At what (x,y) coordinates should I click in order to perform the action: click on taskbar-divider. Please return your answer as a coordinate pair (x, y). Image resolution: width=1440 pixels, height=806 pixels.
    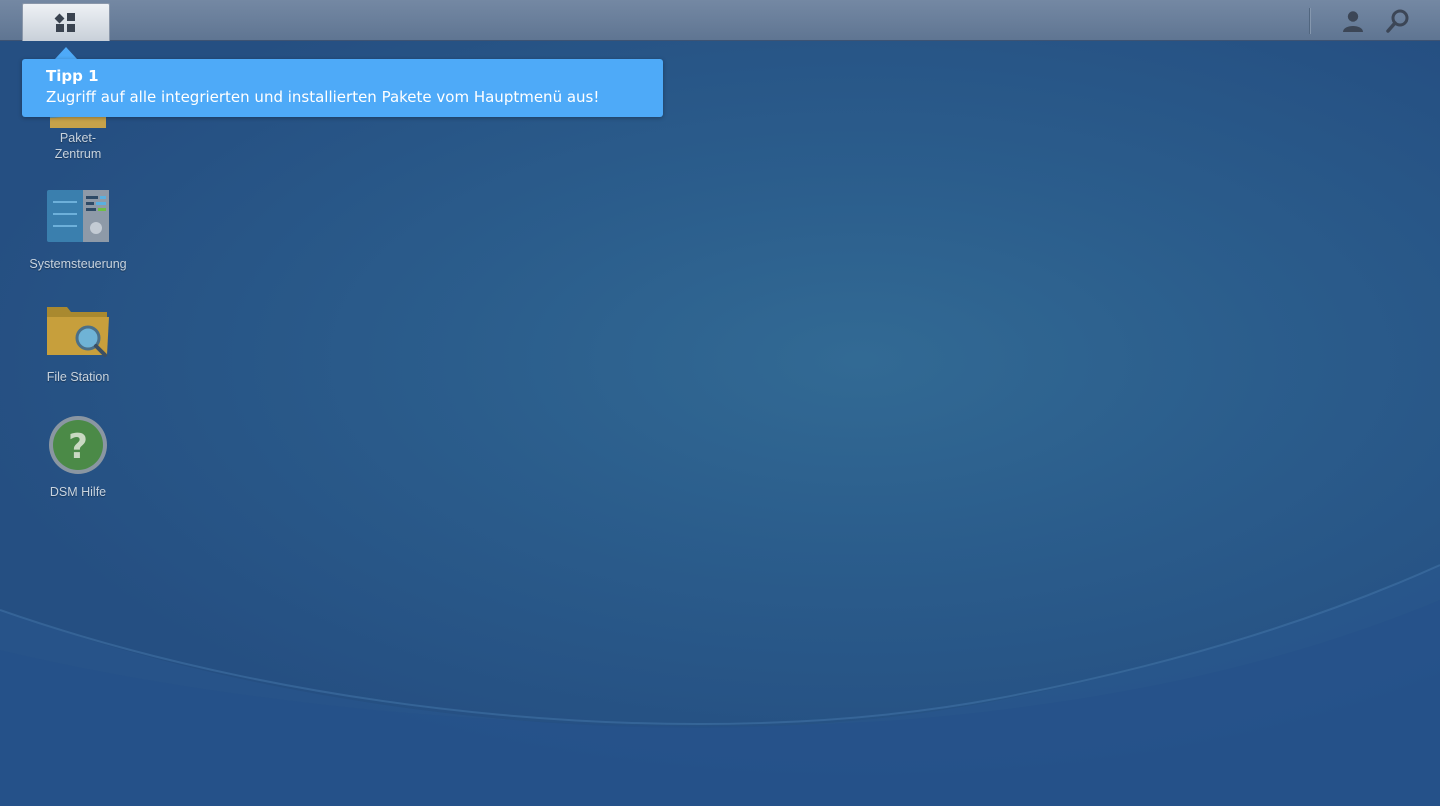
    Looking at the image, I should click on (1309, 21).